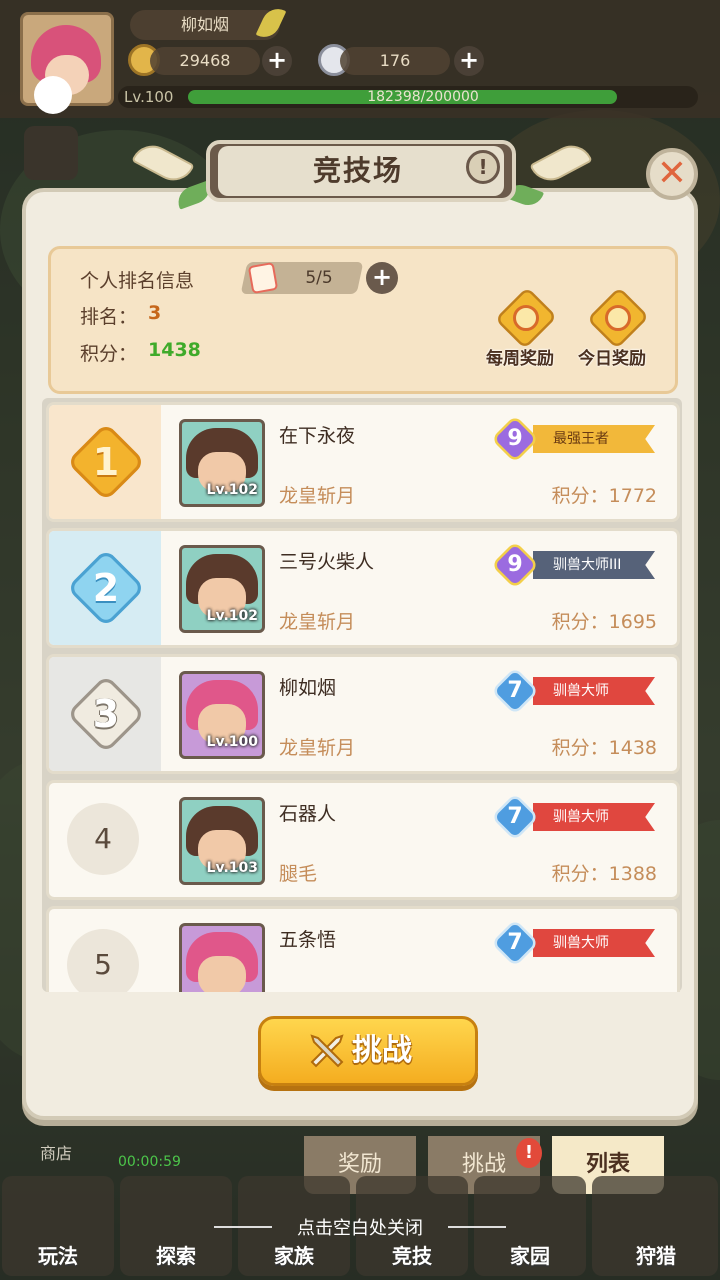 This screenshot has height=1280, width=720. I want to click on player-score: 积分：1438, so click(604, 748).